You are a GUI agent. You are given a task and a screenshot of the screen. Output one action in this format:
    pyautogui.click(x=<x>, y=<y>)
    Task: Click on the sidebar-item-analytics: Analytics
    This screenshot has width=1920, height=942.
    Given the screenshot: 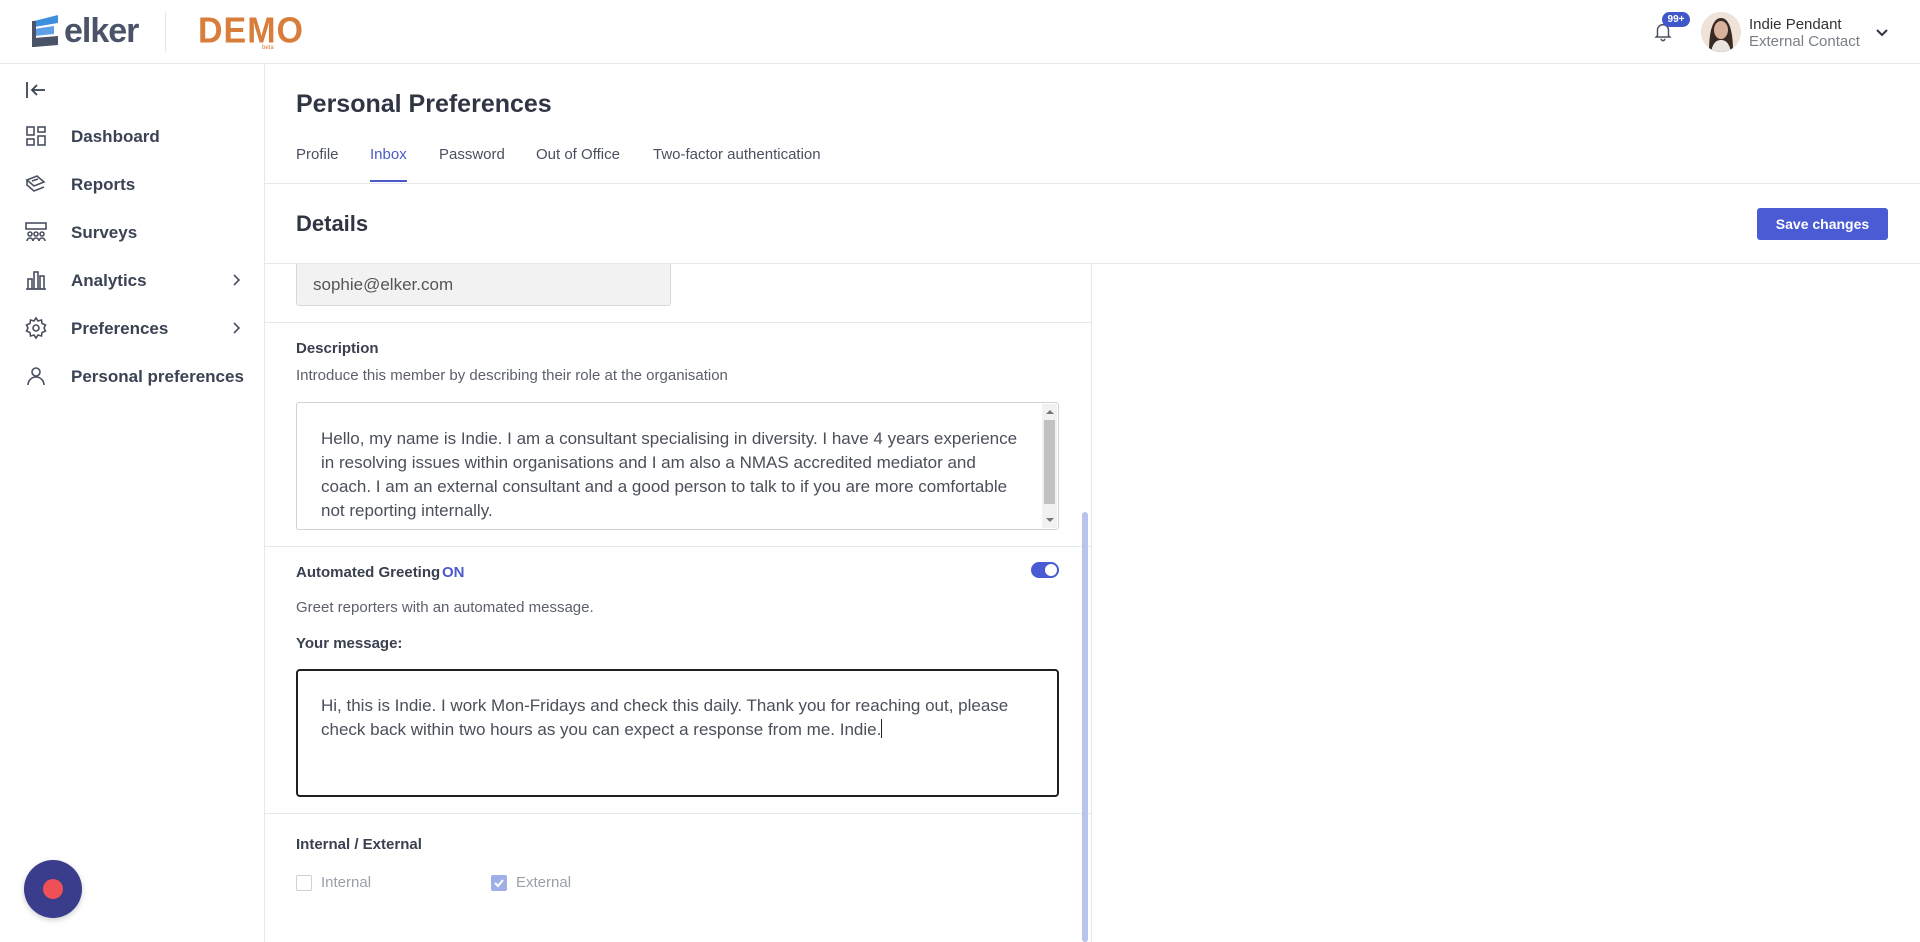 What is the action you would take?
    pyautogui.click(x=132, y=280)
    